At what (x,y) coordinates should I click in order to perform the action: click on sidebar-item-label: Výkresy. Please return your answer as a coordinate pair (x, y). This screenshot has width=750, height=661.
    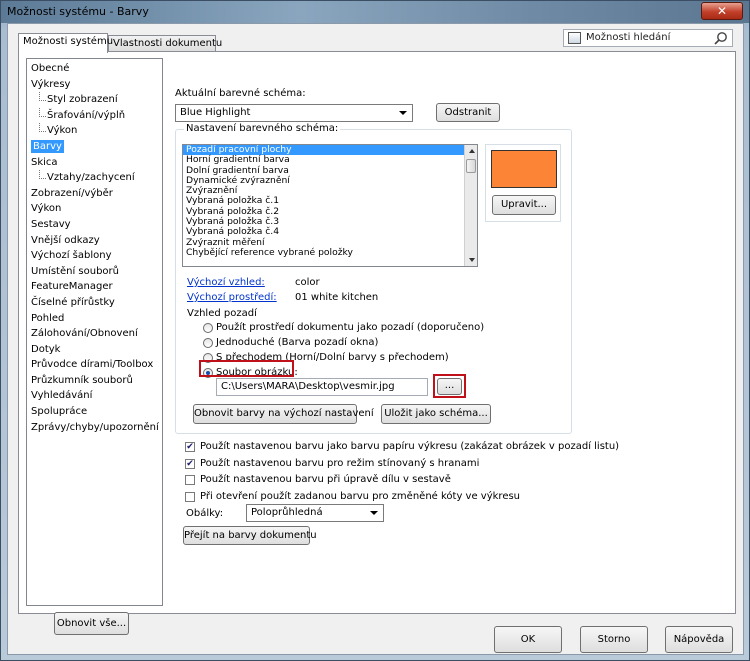
    Looking at the image, I should click on (51, 84).